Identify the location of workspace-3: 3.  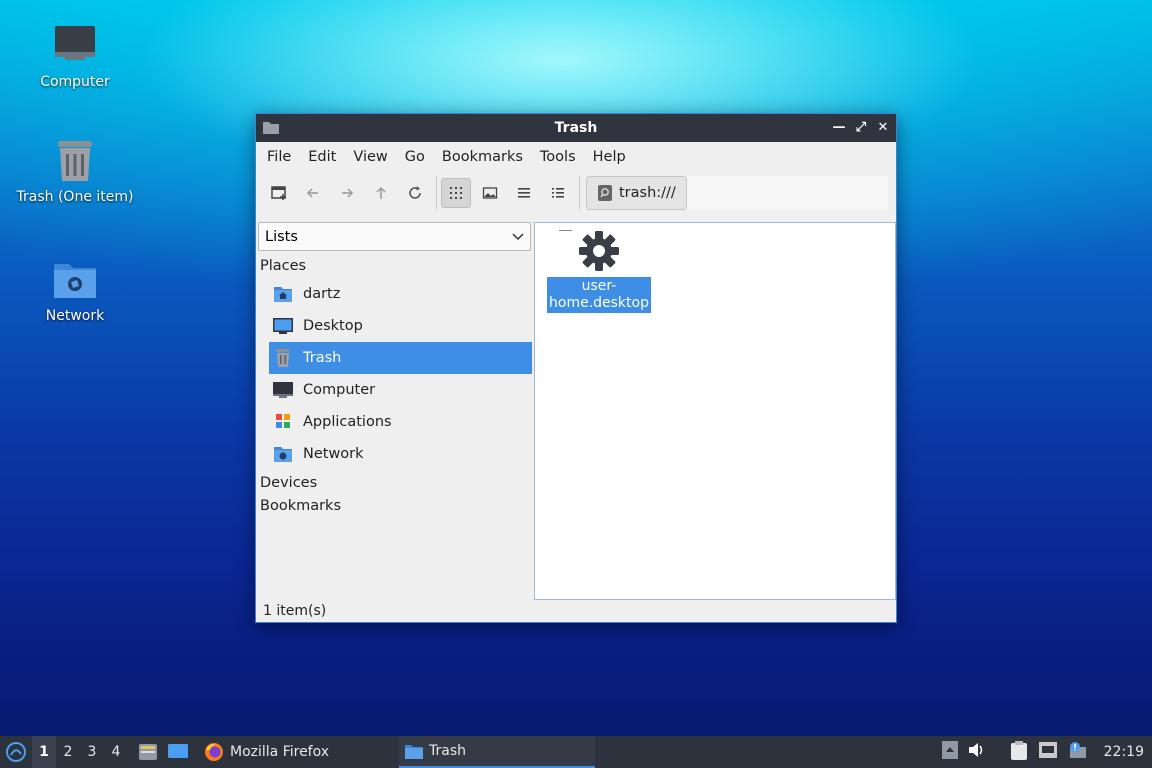
(92, 752).